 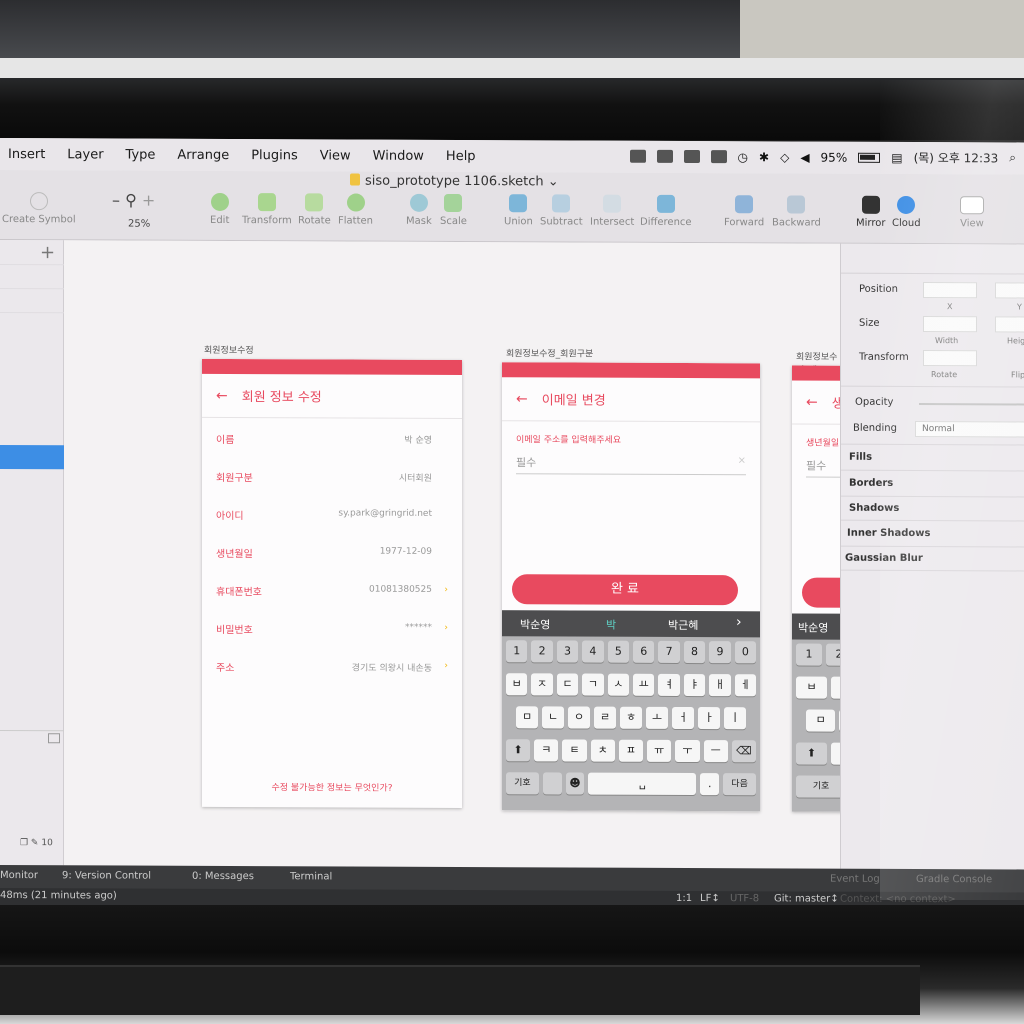 I want to click on key: ㅅ, so click(x=618, y=684).